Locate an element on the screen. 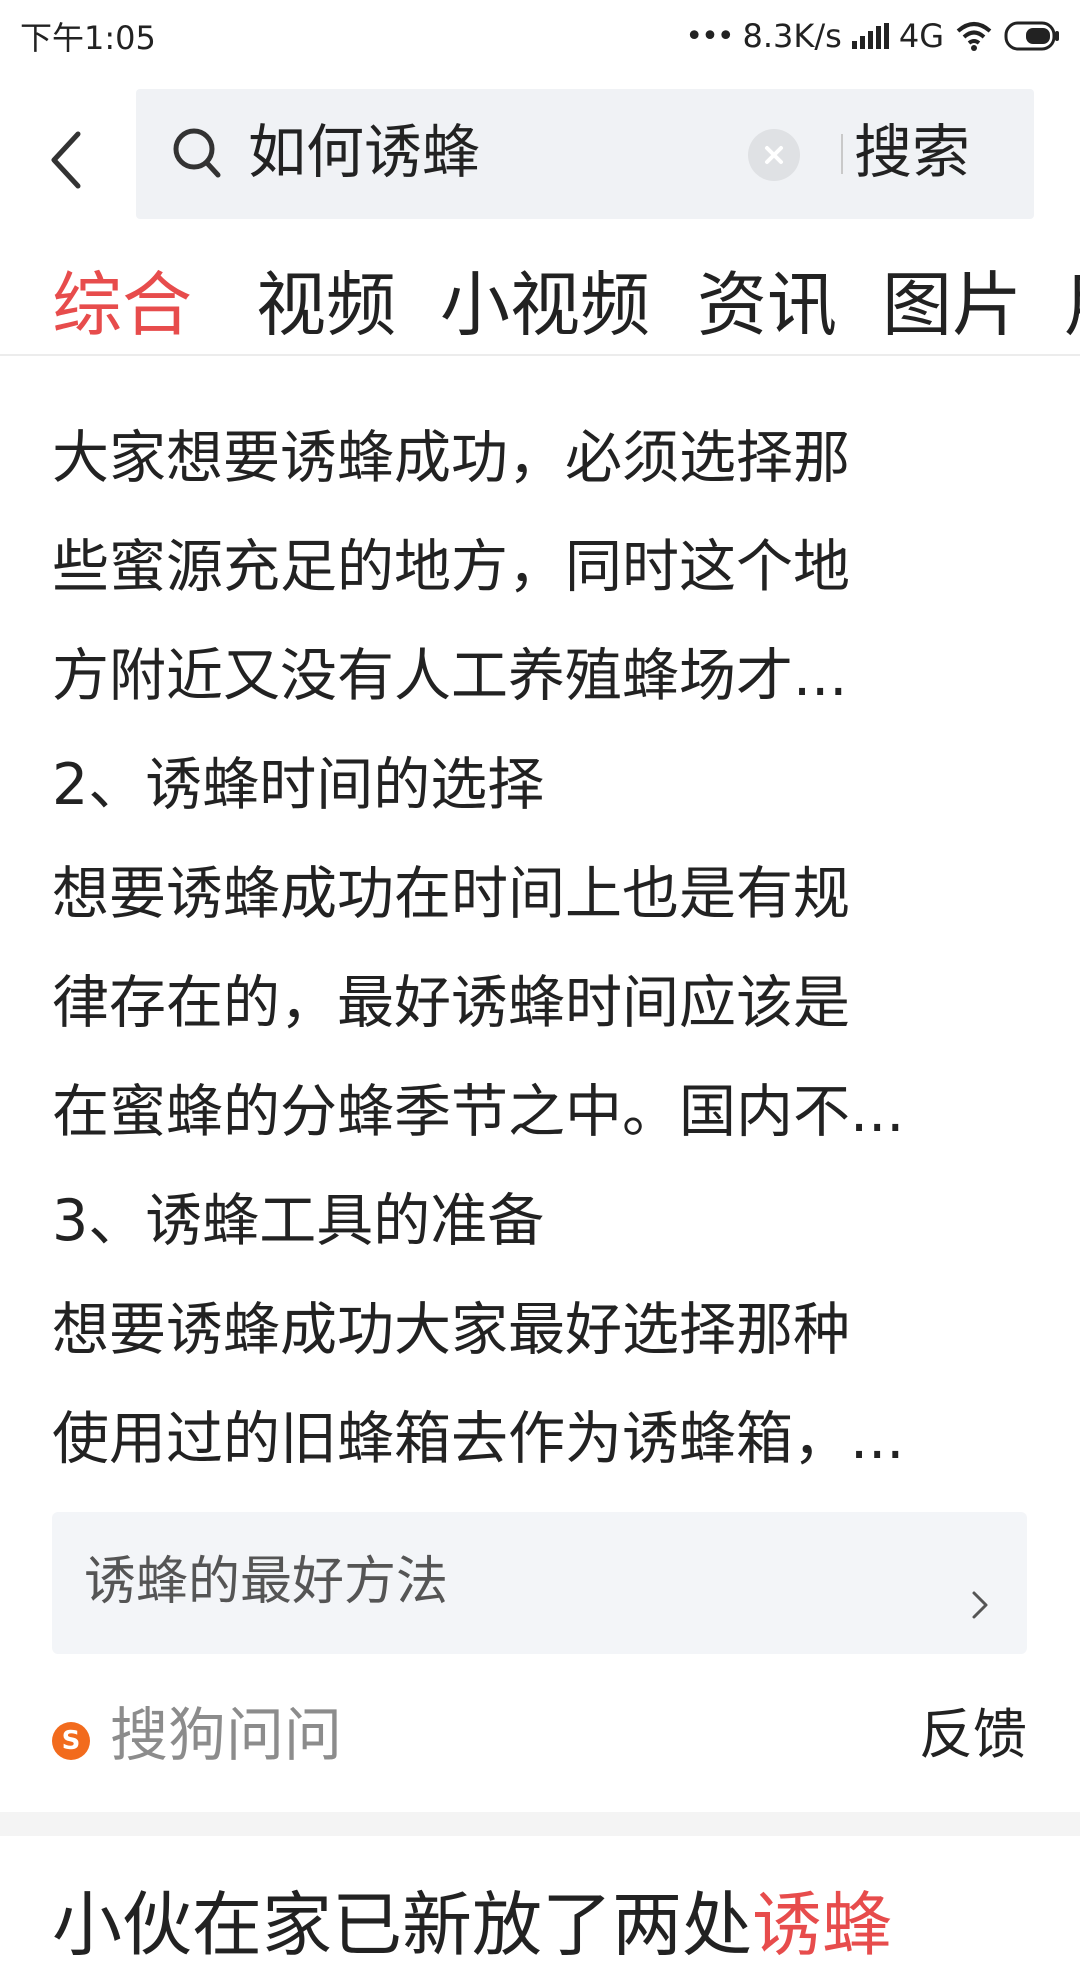 The width and height of the screenshot is (1080, 1970). content-line: 些蜜源充足的地方，同时这个地 is located at coordinates (451, 567).